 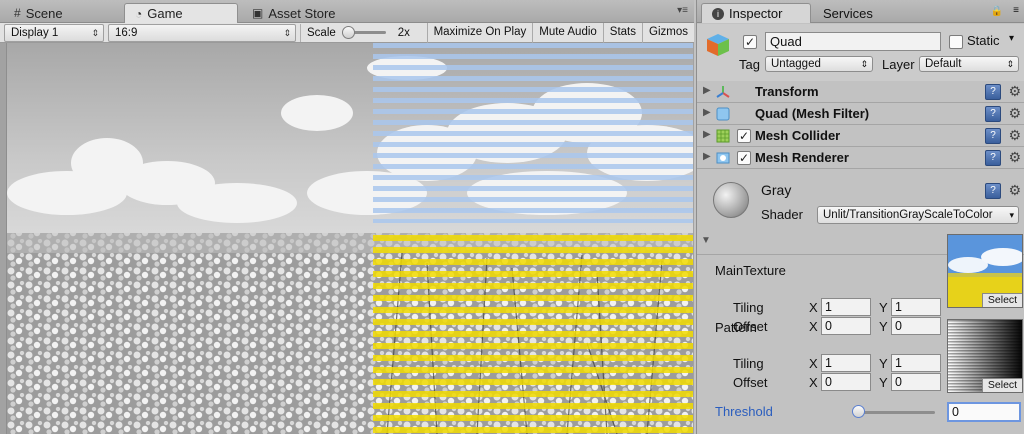 What do you see at coordinates (750, 270) in the screenshot?
I see `main-texture-label: MainTexture` at bounding box center [750, 270].